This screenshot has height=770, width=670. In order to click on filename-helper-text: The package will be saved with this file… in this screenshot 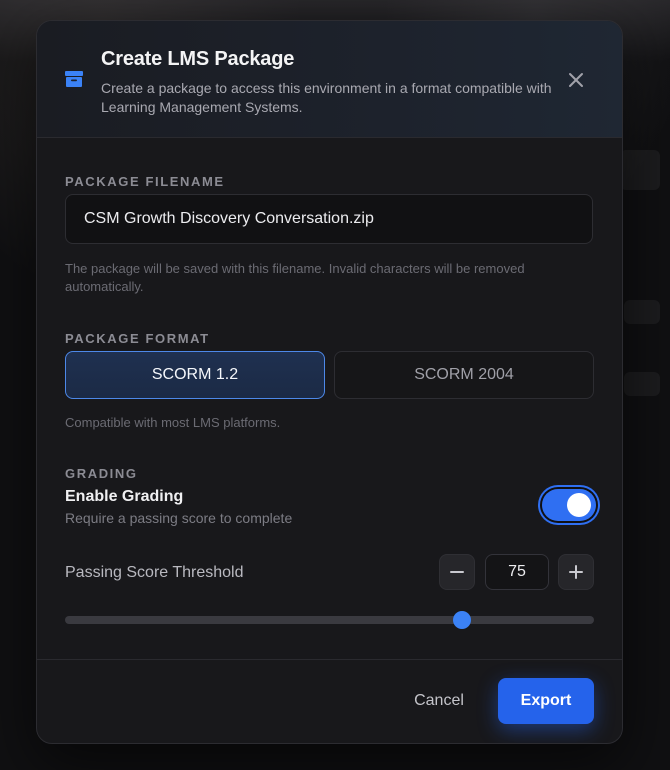, I will do `click(295, 277)`.